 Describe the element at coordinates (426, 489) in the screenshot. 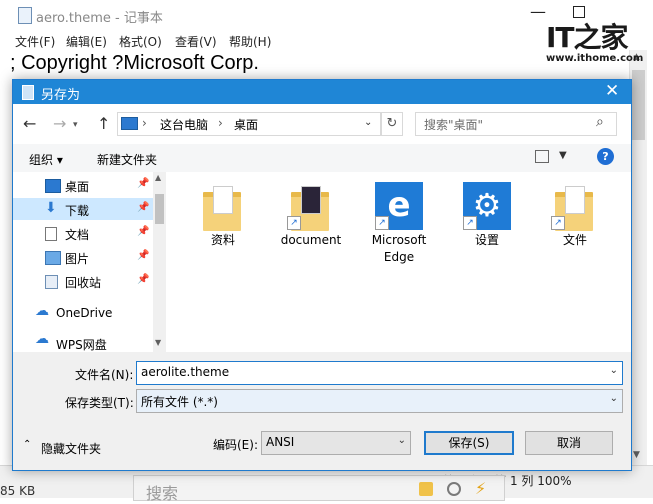

I see `folder-app-icon` at that location.